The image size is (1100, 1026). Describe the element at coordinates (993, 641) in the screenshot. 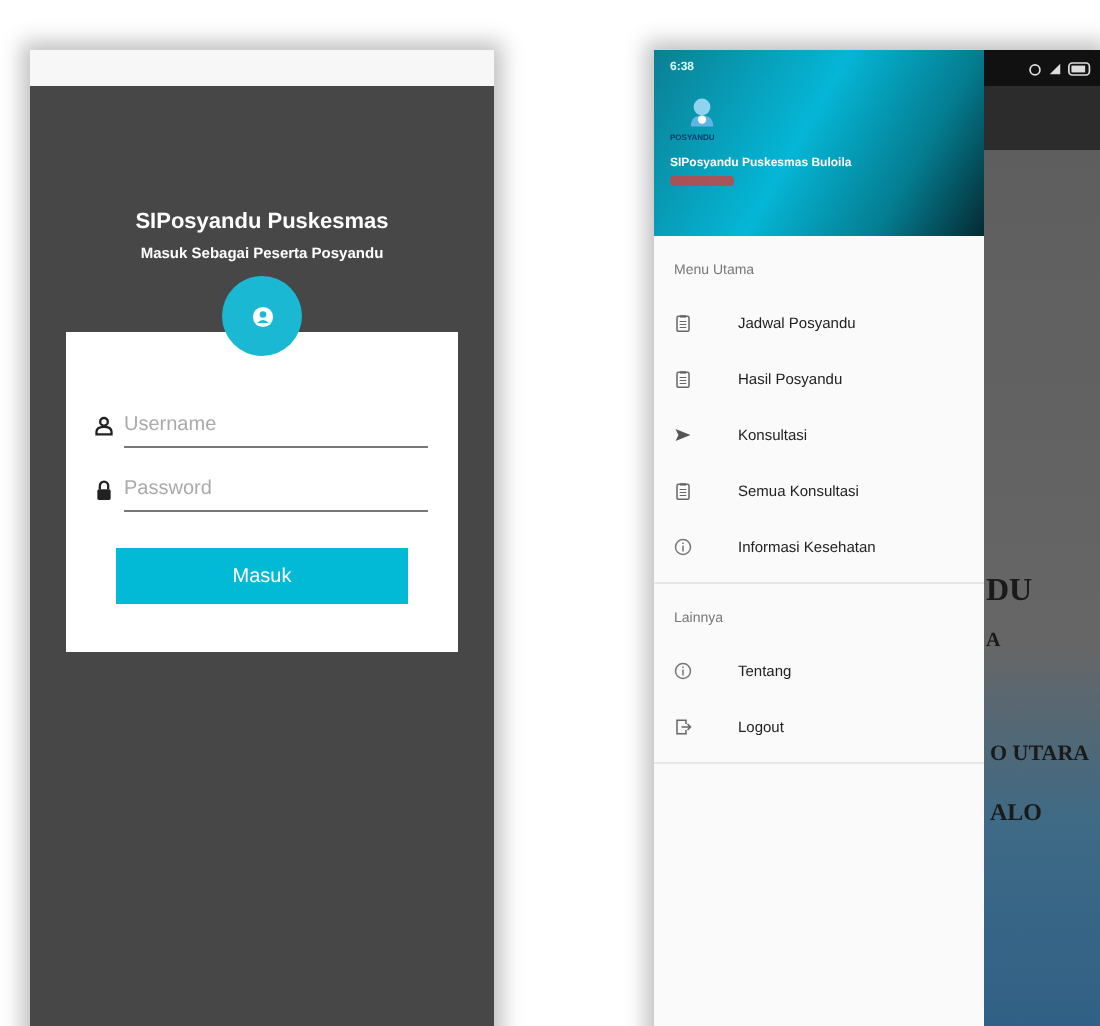

I see `banner-text: A` at that location.